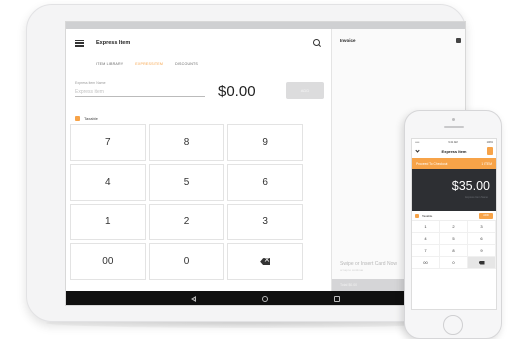  Describe the element at coordinates (454, 239) in the screenshot. I see `phone-key-5: 5` at that location.